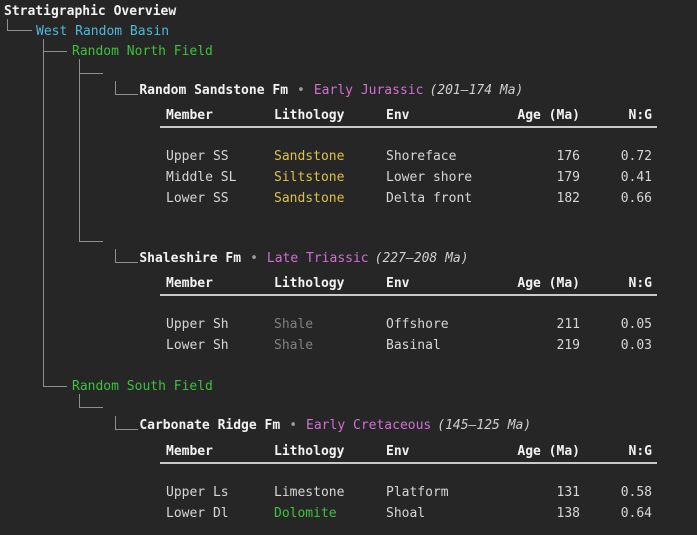 The width and height of the screenshot is (697, 535). I want to click on table-row: Lower SS Sandstone Delta front 182 0.66, so click(408, 198).